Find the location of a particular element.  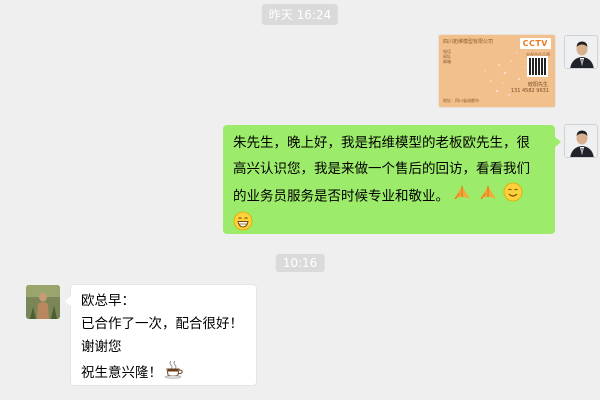

coffee-emoji-icon is located at coordinates (175, 373).